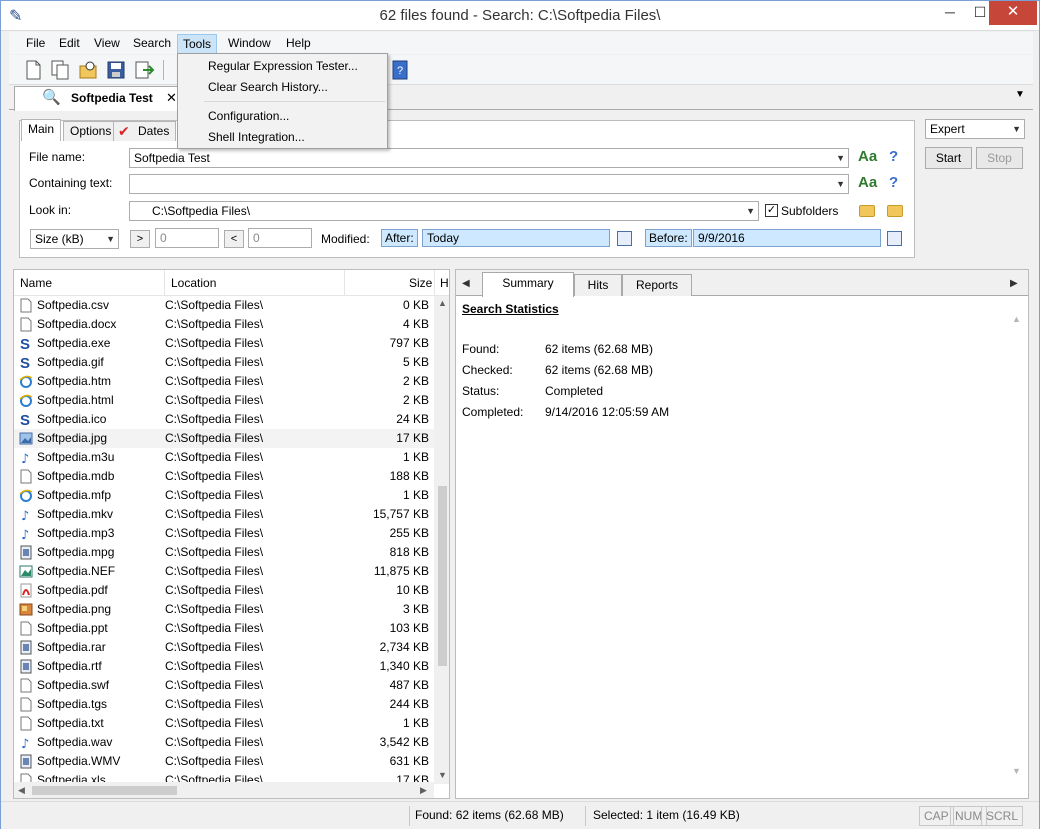 The width and height of the screenshot is (1040, 829). Describe the element at coordinates (140, 239) in the screenshot. I see `greater-than-button: >` at that location.